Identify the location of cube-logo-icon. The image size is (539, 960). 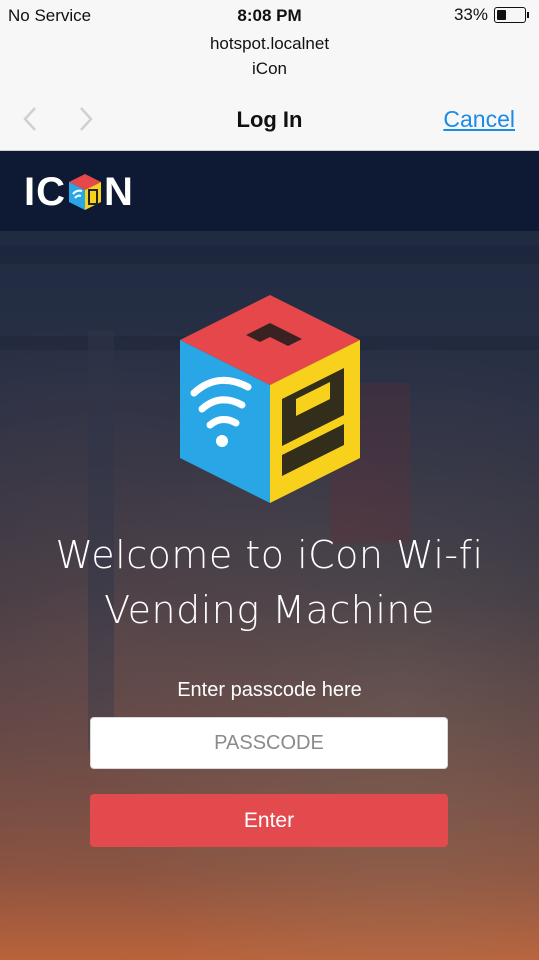
(85, 192).